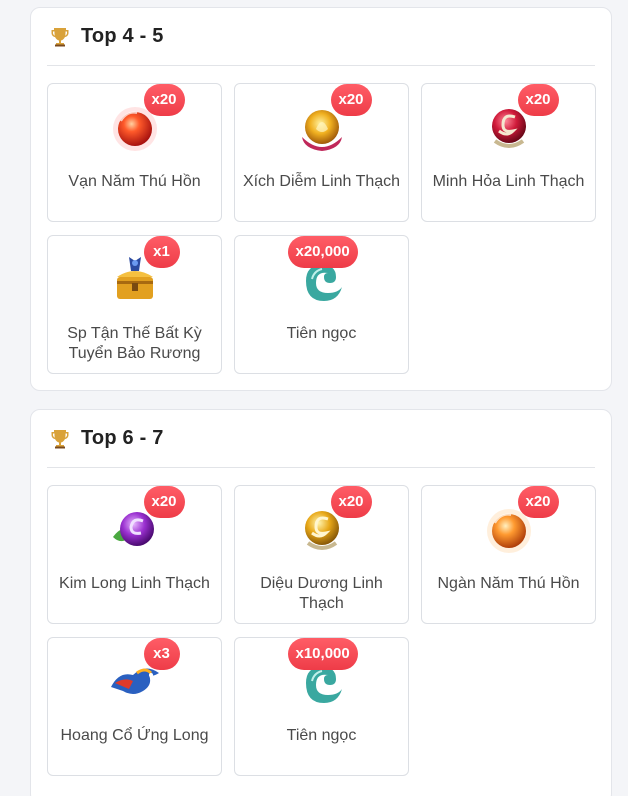 The height and width of the screenshot is (796, 628). Describe the element at coordinates (122, 438) in the screenshot. I see `section-title: Top 6 - 7` at that location.